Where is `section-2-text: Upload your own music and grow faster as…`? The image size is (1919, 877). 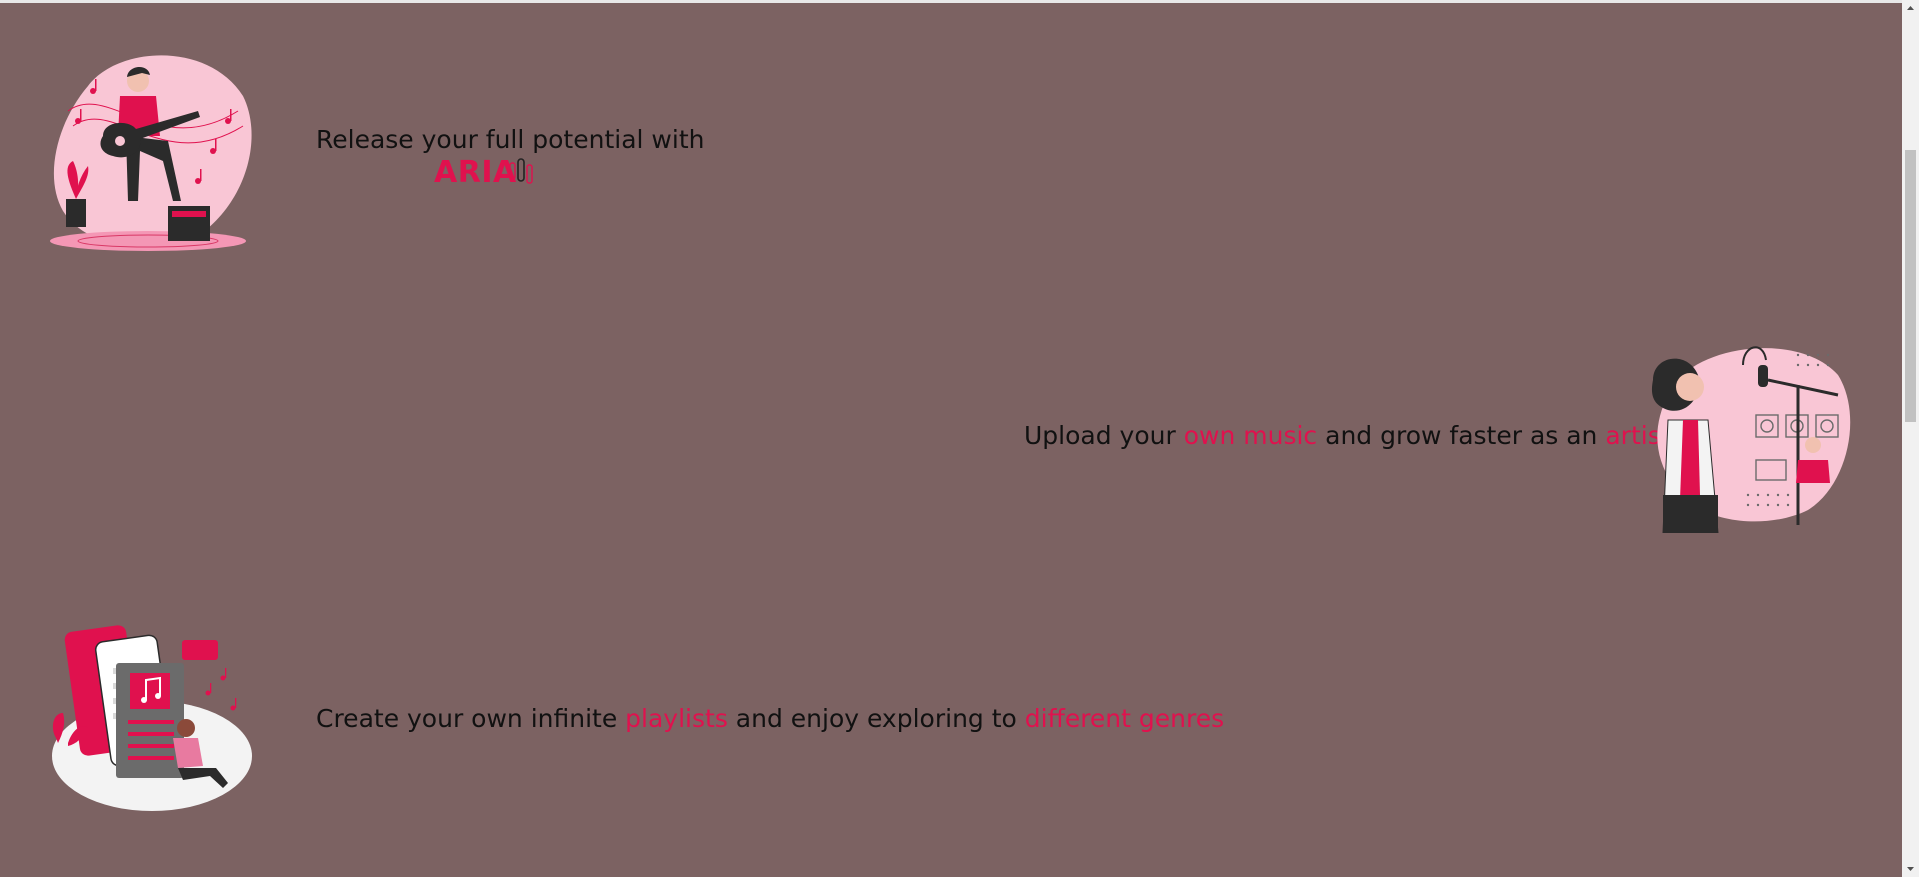 section-2-text: Upload your own music and grow faster as… is located at coordinates (1347, 435).